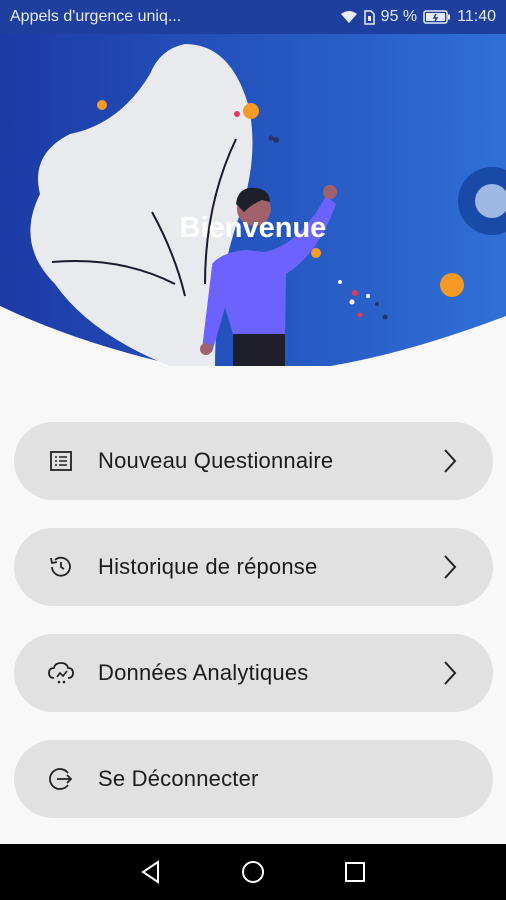 The width and height of the screenshot is (506, 900). I want to click on questionnaire-icon, so click(61, 461).